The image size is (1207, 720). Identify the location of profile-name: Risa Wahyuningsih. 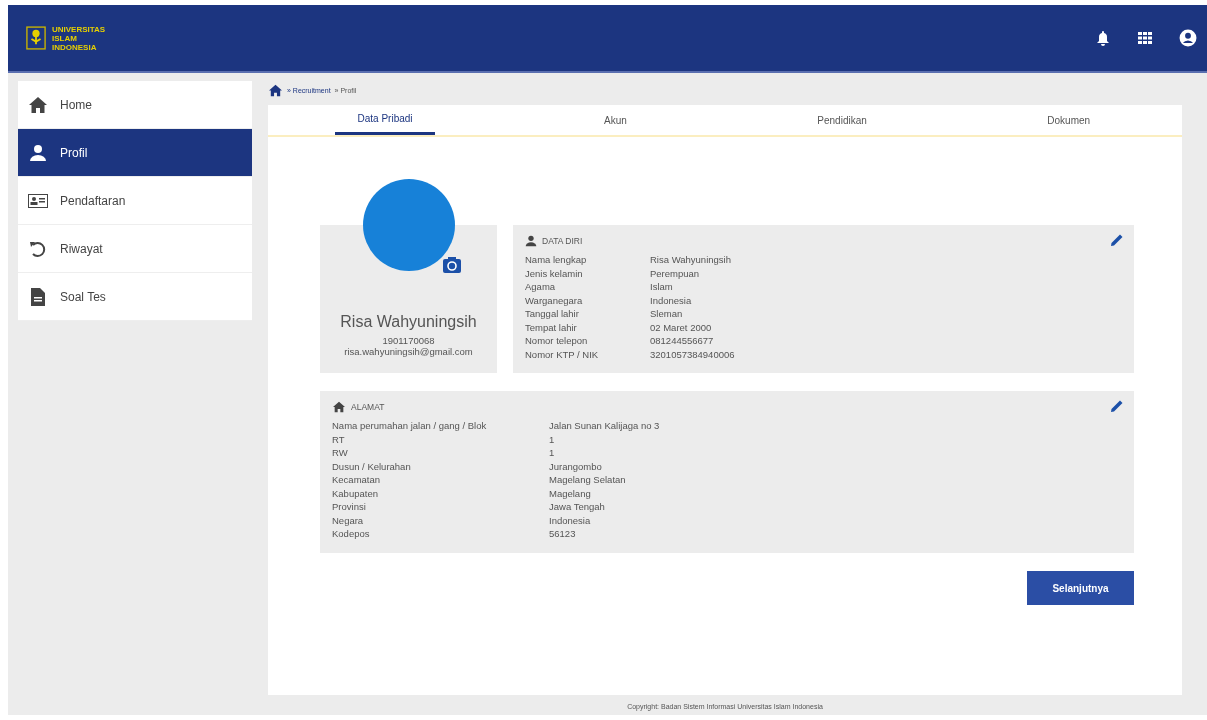
(408, 322).